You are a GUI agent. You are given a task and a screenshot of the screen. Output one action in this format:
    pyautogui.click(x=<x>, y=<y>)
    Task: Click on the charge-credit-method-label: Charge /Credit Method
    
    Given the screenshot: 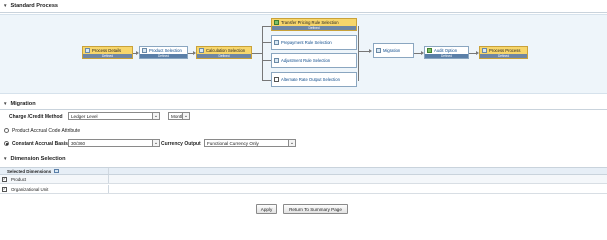 What is the action you would take?
    pyautogui.click(x=36, y=117)
    